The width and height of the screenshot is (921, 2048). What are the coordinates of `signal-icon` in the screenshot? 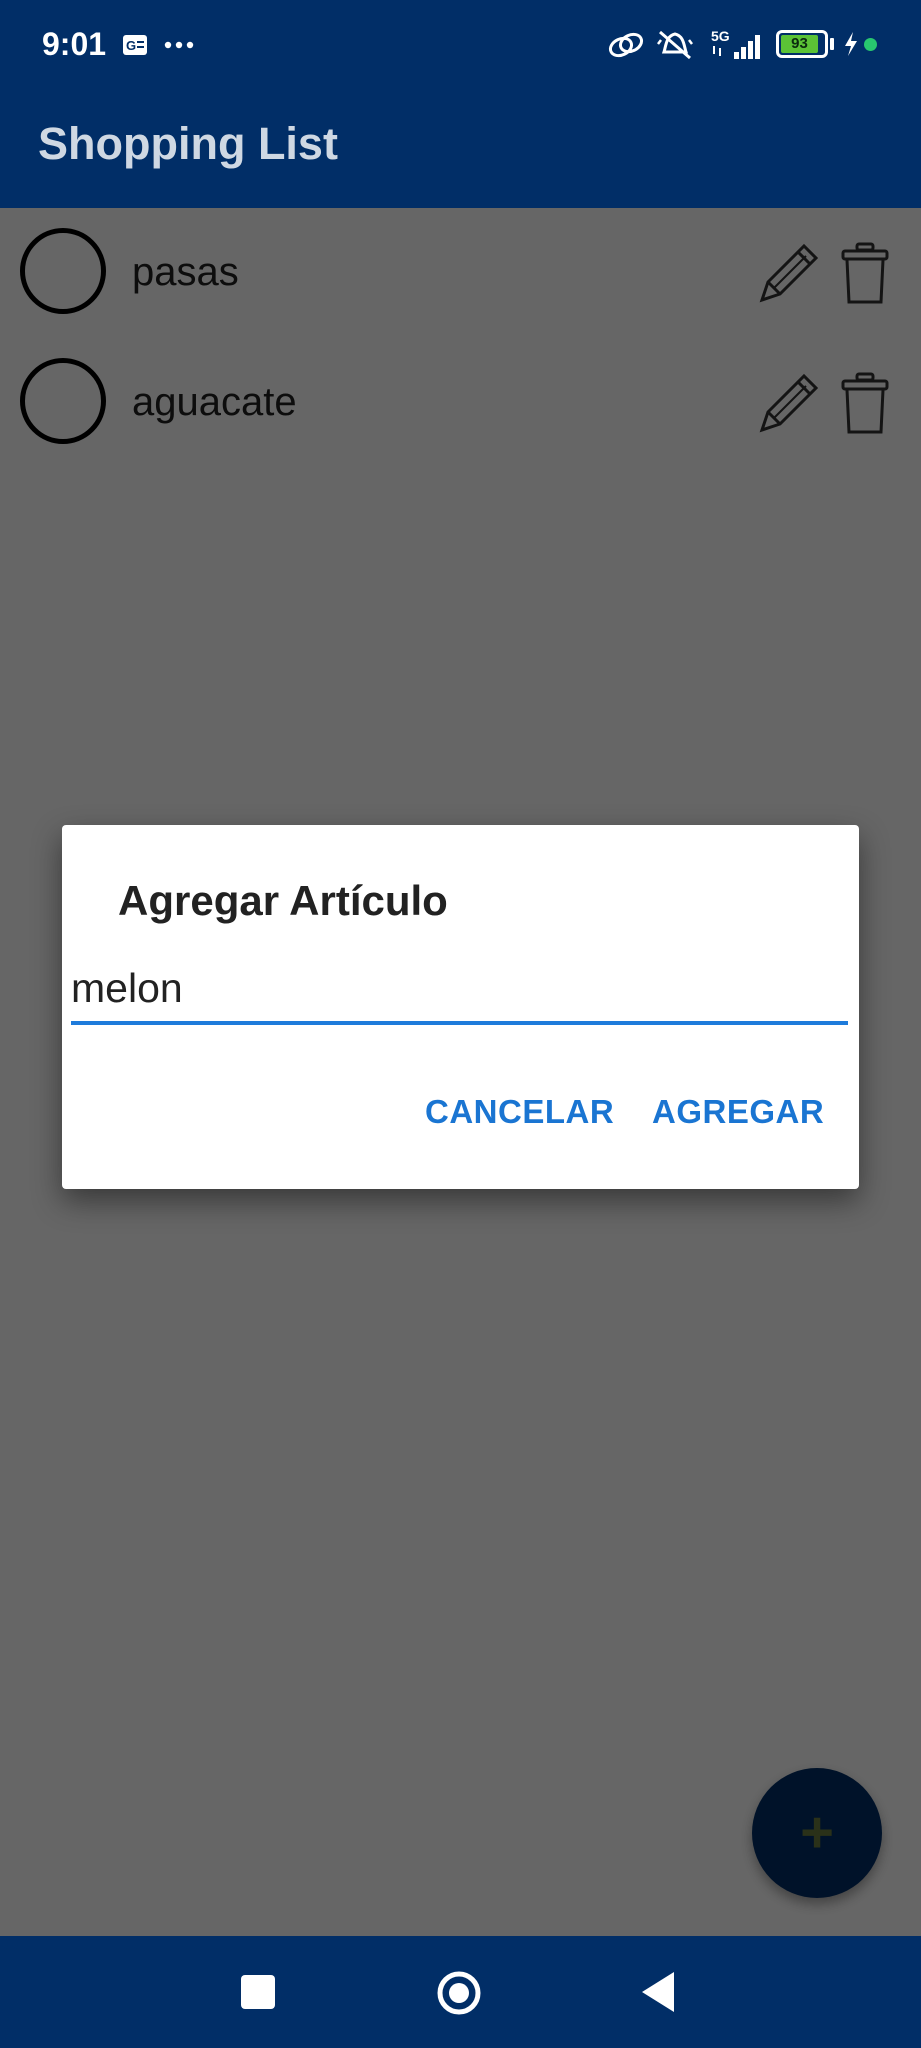 It's located at (736, 47).